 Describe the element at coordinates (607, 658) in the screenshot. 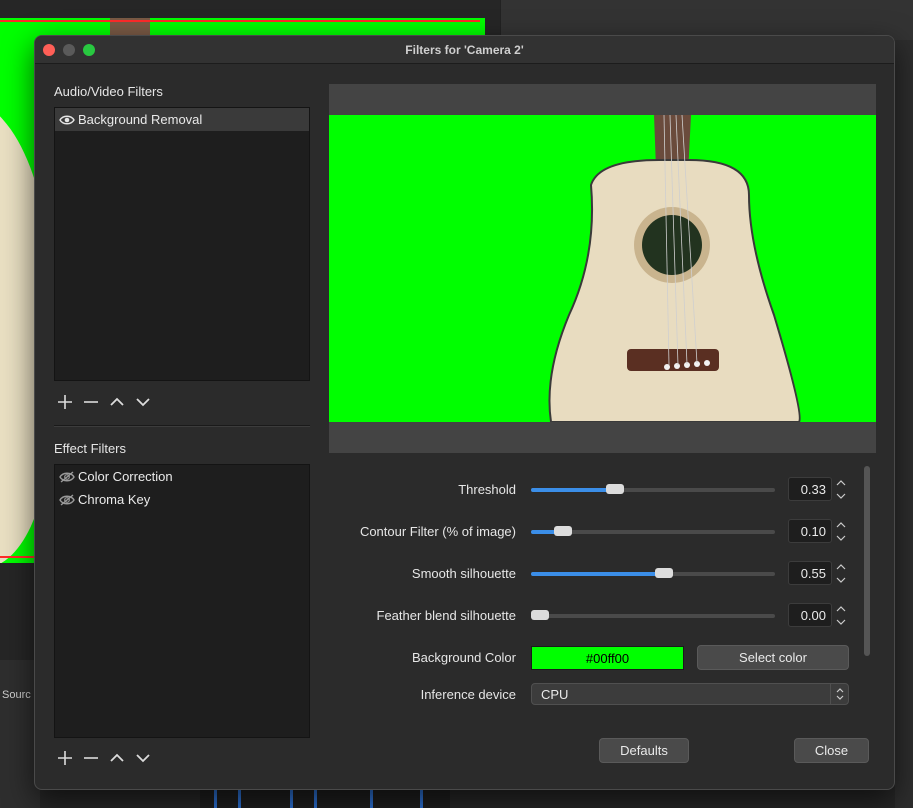

I see `background-color-swatch: #00ff00` at that location.